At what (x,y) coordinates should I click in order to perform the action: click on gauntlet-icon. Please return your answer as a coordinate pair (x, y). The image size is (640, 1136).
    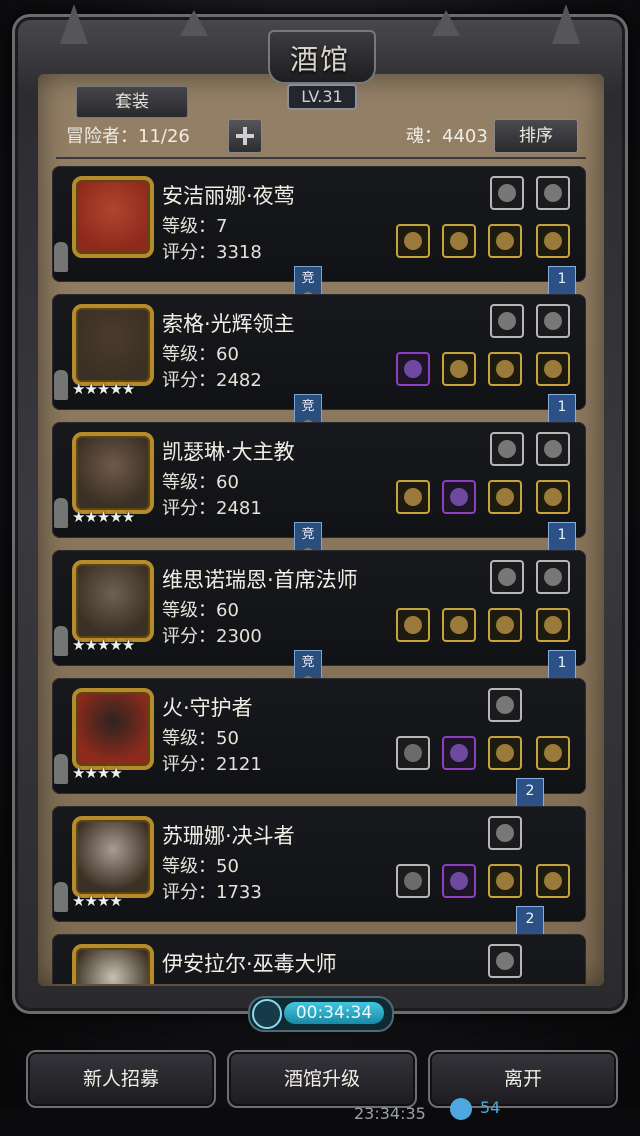
    Looking at the image, I should click on (553, 369).